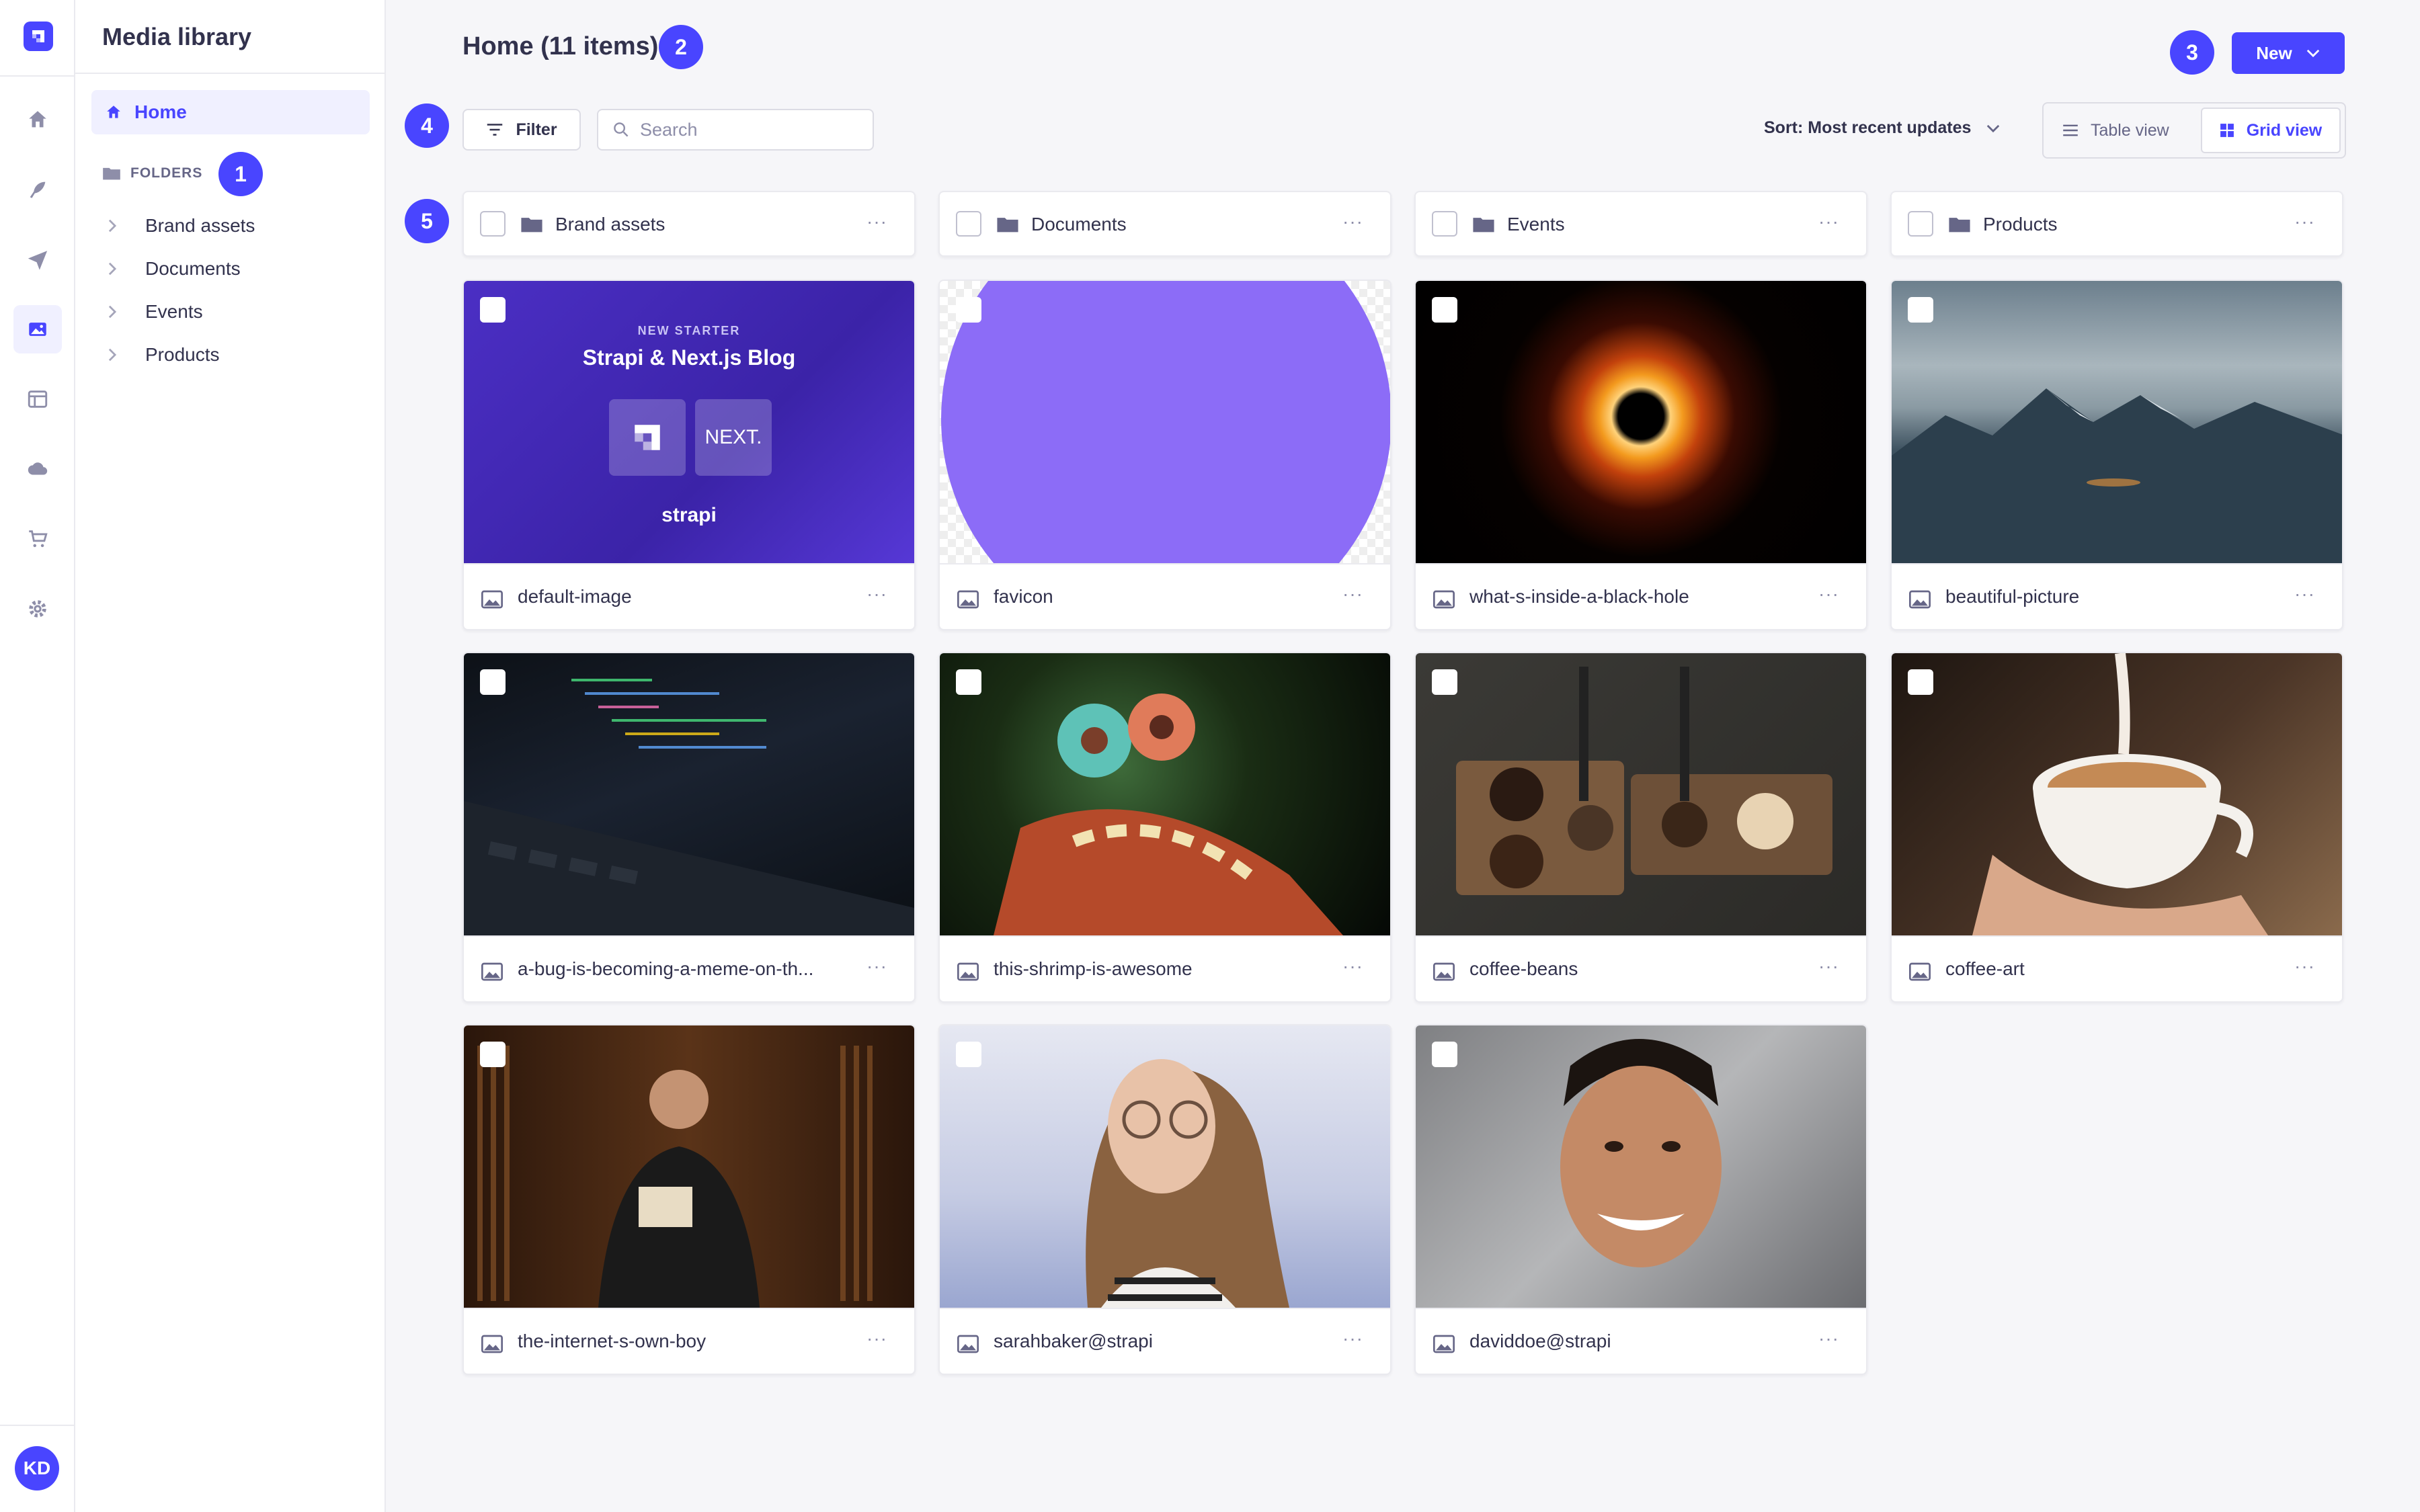 Image resolution: width=2420 pixels, height=1512 pixels. I want to click on asset-card-bug-meme: a-bug-is-becoming-a-meme-on-th... ···, so click(689, 828).